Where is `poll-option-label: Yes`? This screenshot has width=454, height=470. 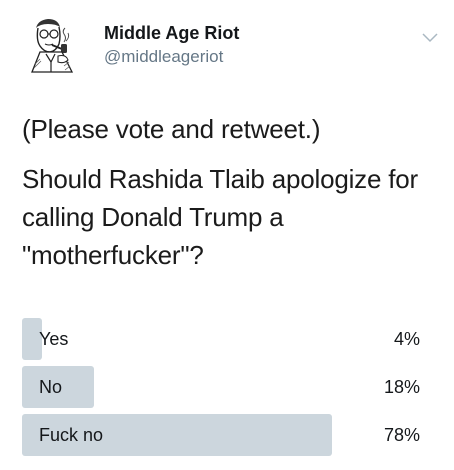 poll-option-label: Yes is located at coordinates (54, 339).